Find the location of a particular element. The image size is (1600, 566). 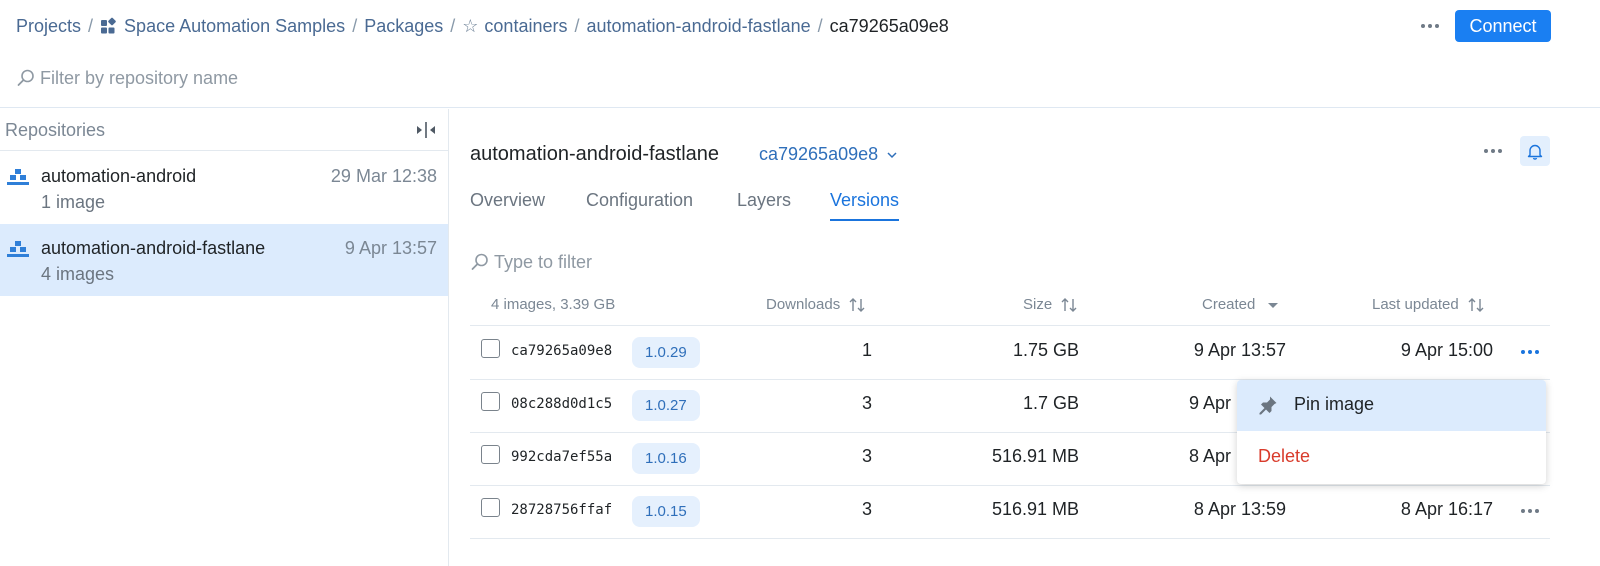

pin-image-menu-item: Pin image is located at coordinates (1391, 405).